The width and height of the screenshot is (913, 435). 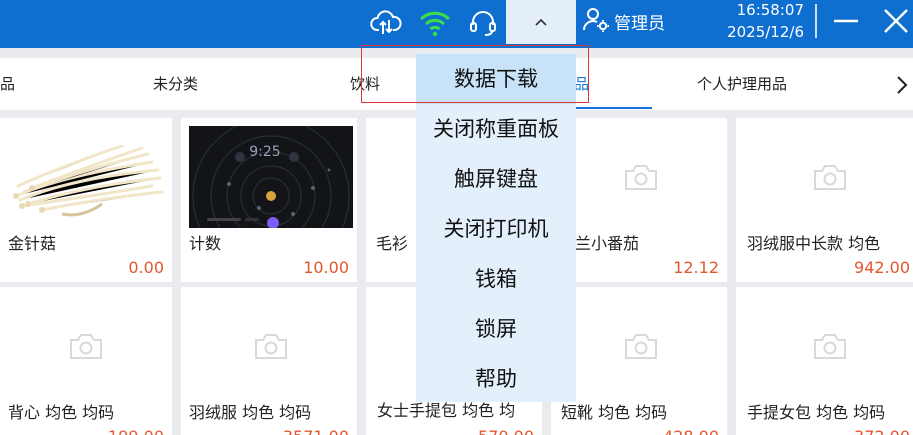 What do you see at coordinates (392, 243) in the screenshot?
I see `product-name: 毛衫` at bounding box center [392, 243].